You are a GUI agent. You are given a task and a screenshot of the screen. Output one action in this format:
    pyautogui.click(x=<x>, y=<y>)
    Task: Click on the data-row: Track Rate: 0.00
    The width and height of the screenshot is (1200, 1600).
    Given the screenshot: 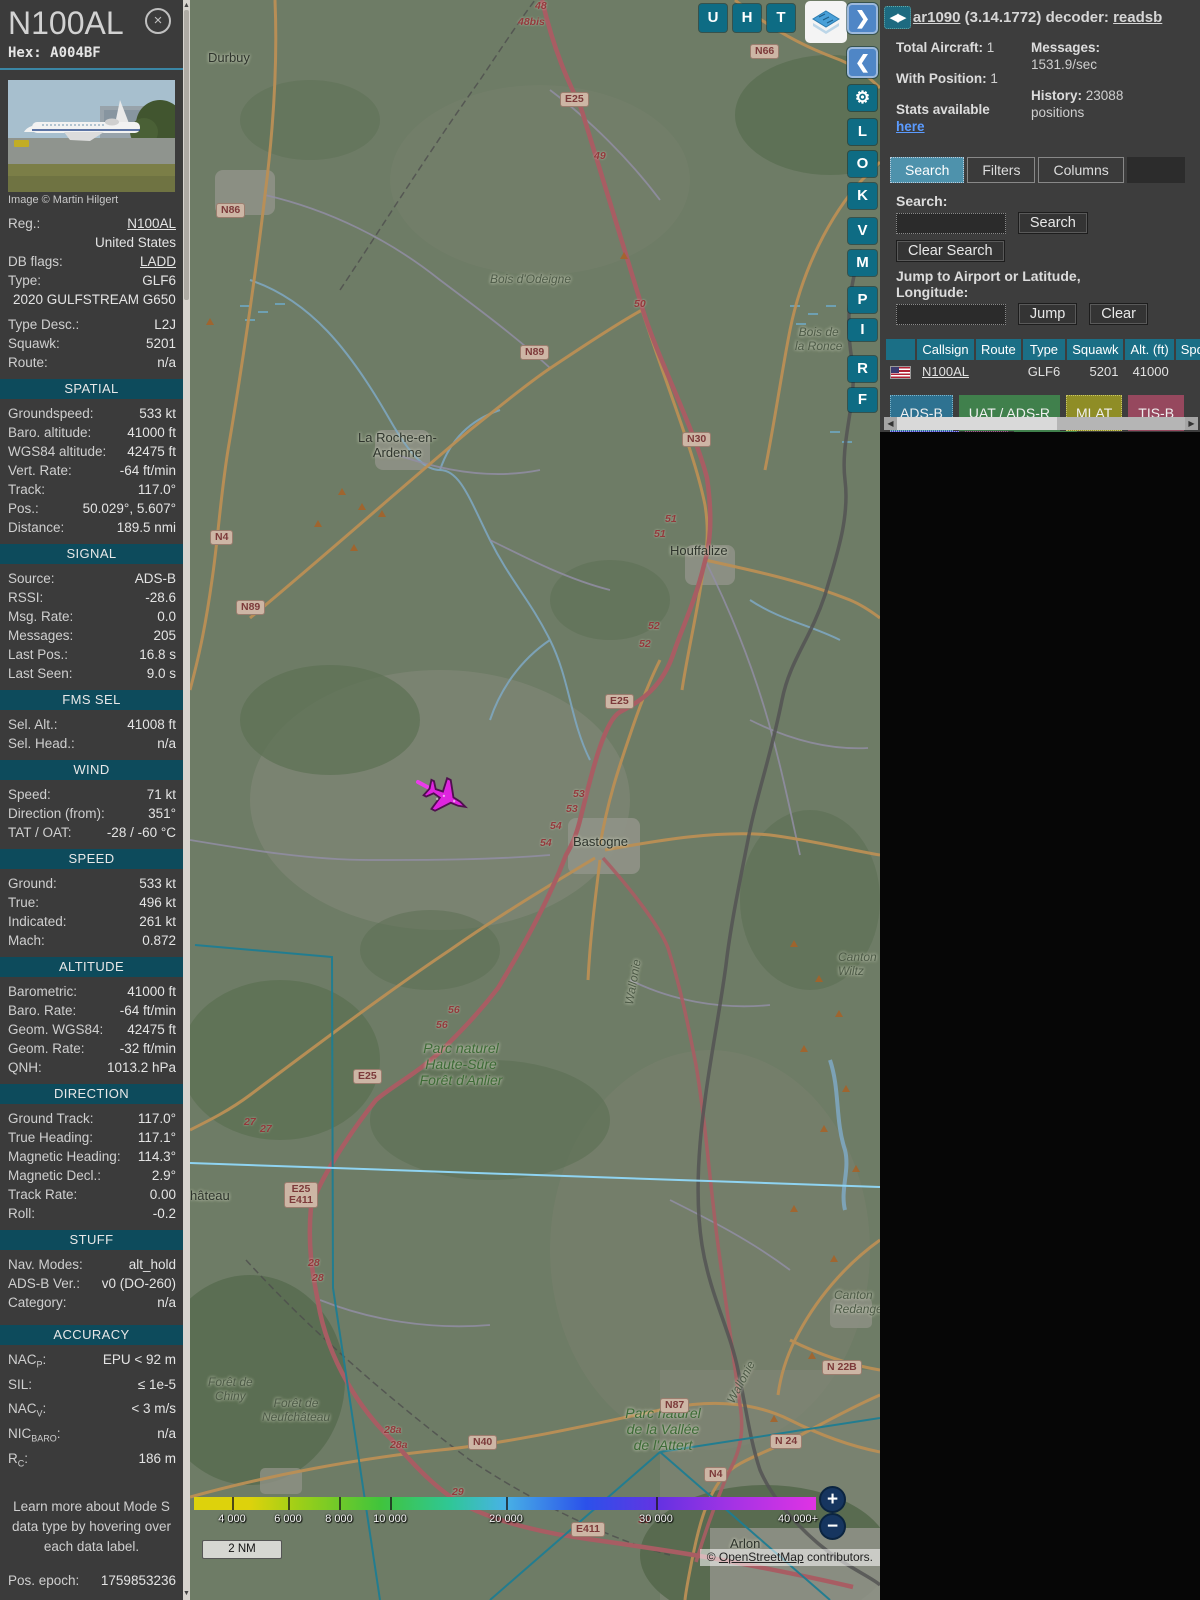 What is the action you would take?
    pyautogui.click(x=92, y=1194)
    